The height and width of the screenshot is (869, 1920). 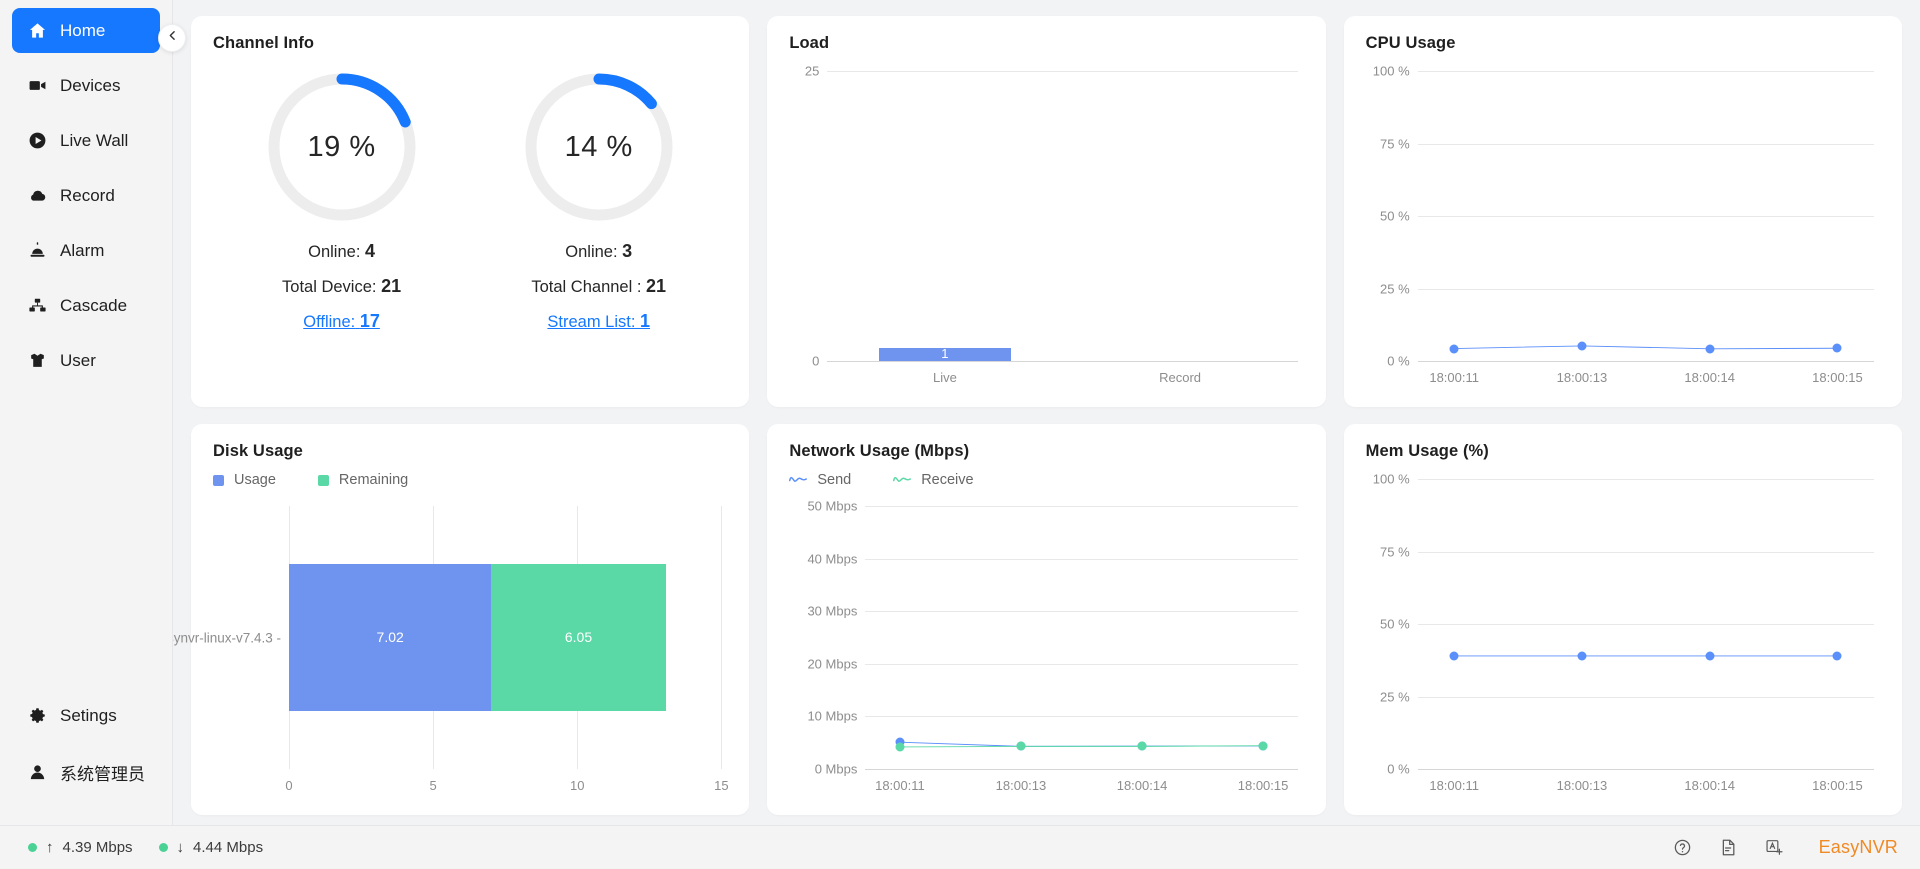 I want to click on sidebar-item-label: Setings, so click(x=88, y=715).